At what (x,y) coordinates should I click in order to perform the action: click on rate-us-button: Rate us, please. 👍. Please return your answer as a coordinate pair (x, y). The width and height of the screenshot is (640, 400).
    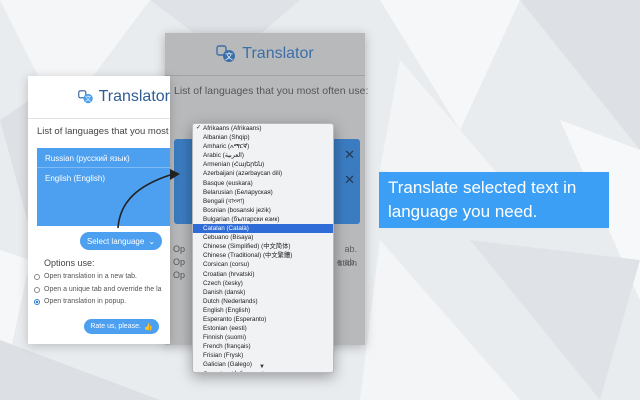
    Looking at the image, I should click on (121, 326).